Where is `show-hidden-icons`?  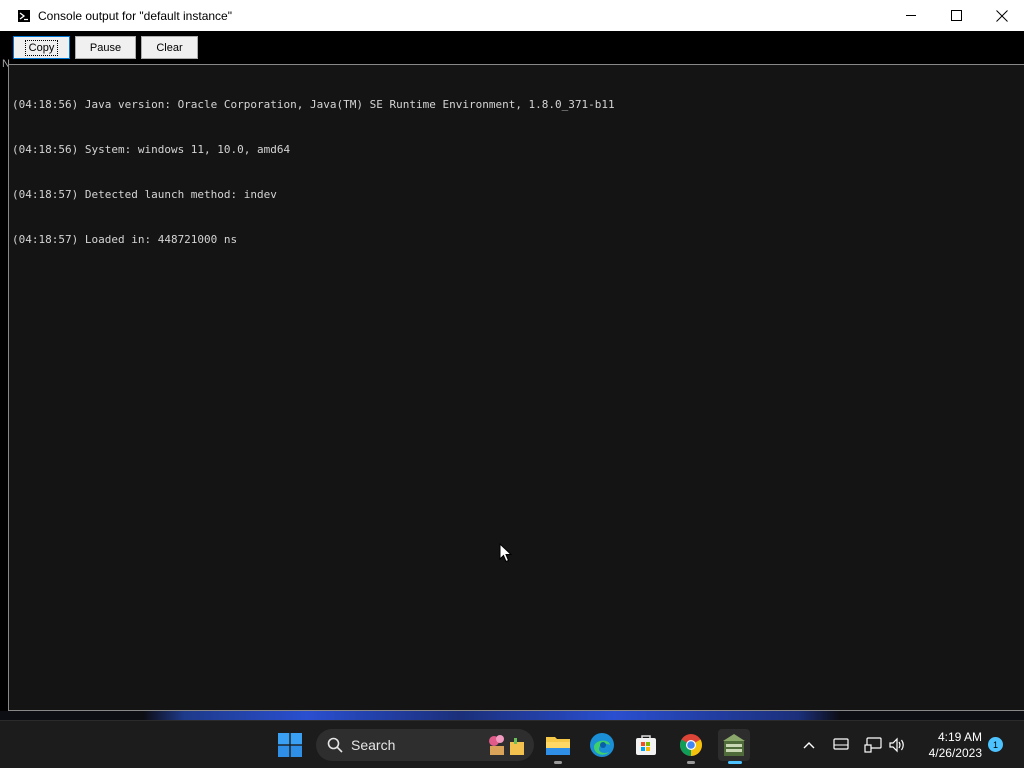
show-hidden-icons is located at coordinates (809, 745).